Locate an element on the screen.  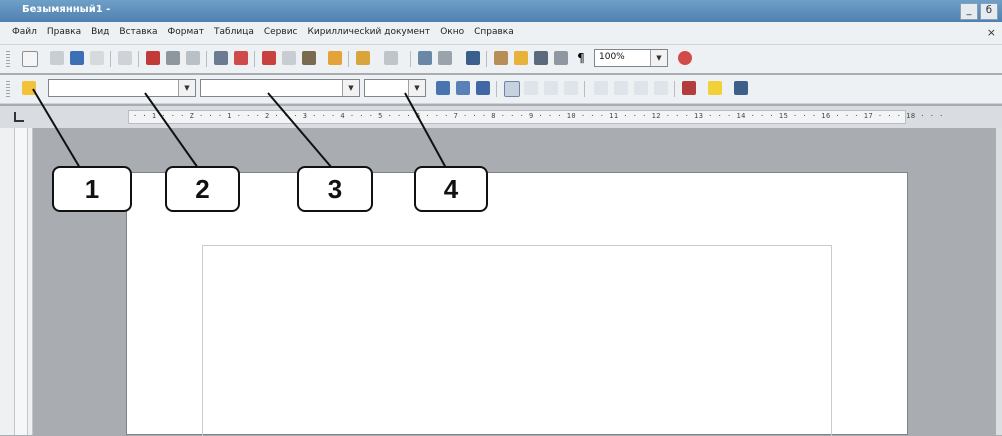
find-replace-icon is located at coordinates (501, 58).